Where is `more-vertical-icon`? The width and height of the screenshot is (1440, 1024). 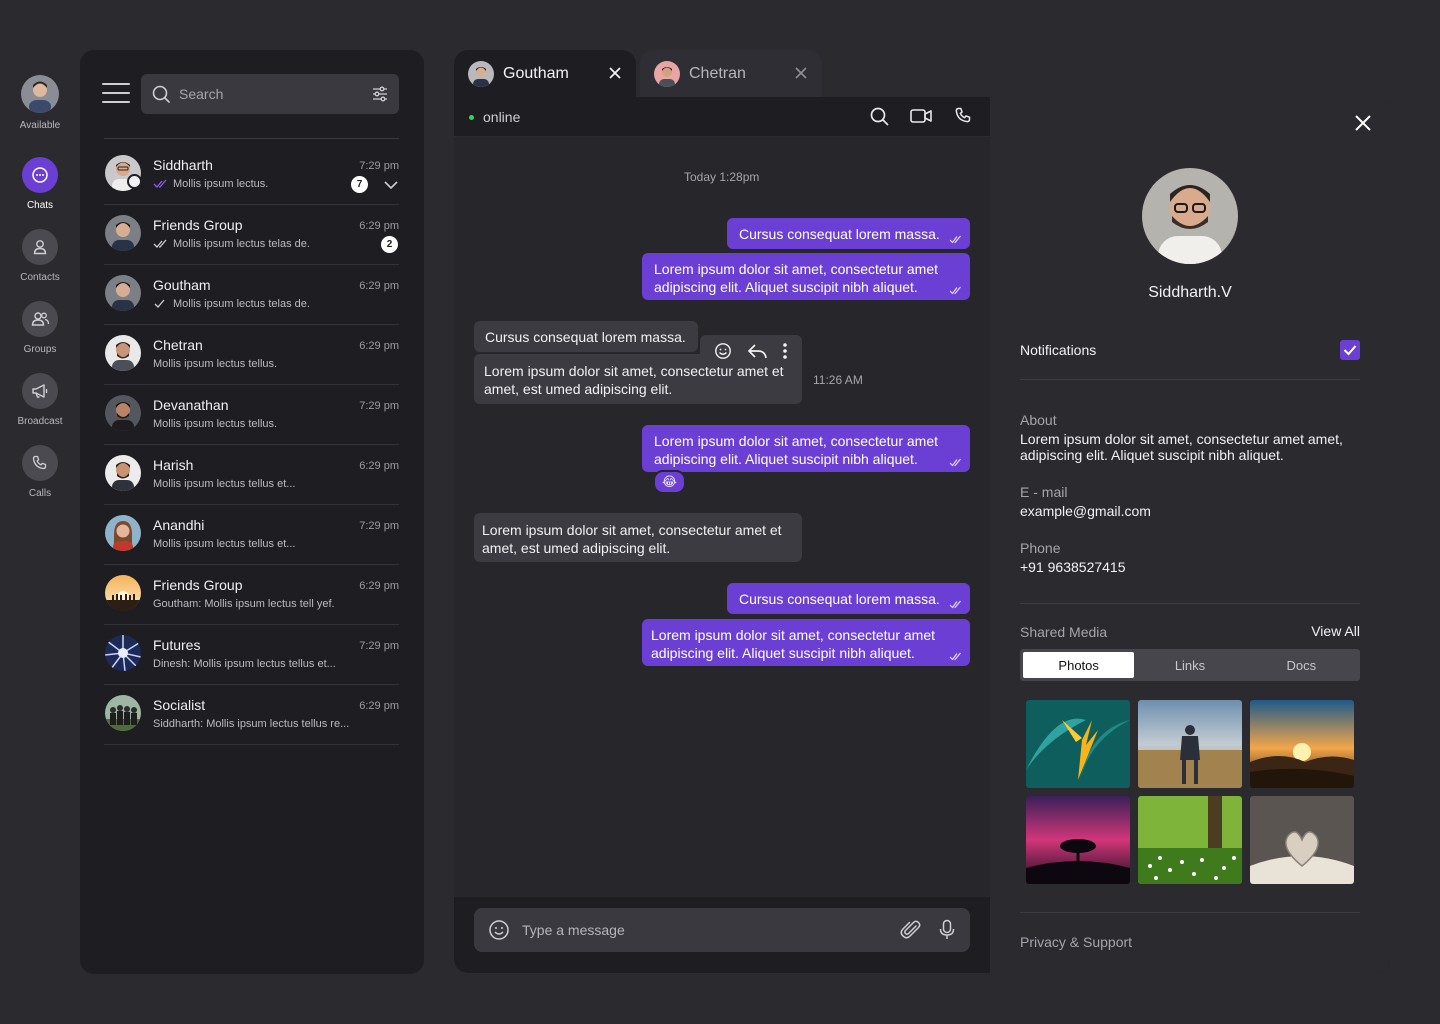
more-vertical-icon is located at coordinates (785, 351).